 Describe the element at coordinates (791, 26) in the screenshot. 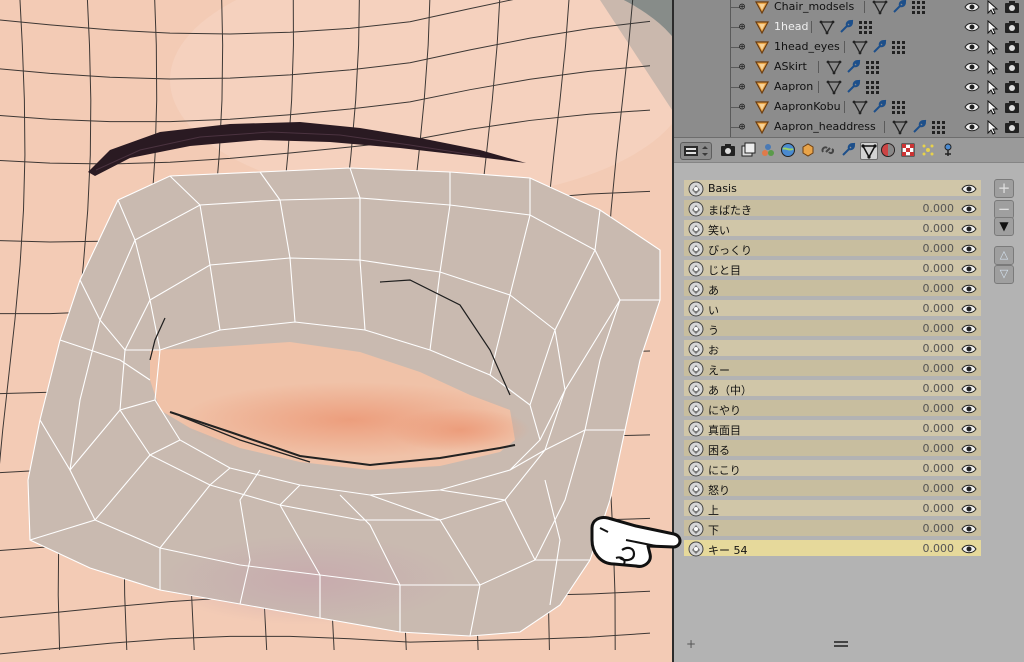

I see `outliner-item-label: 1head` at that location.